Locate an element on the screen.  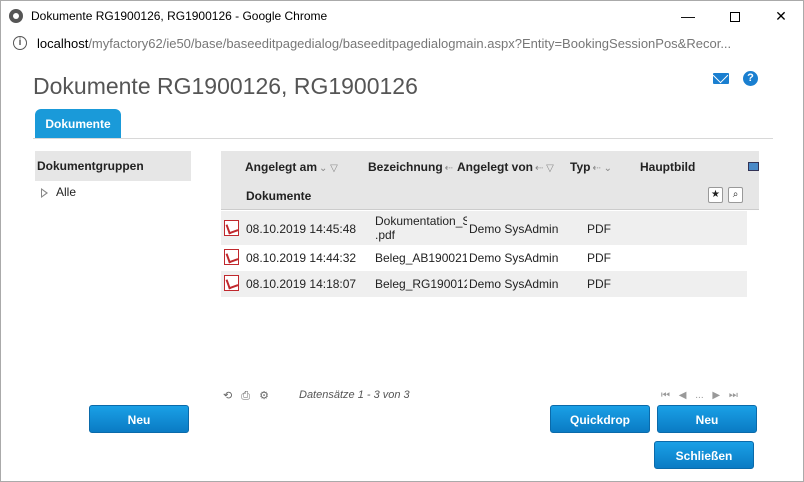
sort-filter-icon: ⌄ ▽ is located at coordinates (328, 168).